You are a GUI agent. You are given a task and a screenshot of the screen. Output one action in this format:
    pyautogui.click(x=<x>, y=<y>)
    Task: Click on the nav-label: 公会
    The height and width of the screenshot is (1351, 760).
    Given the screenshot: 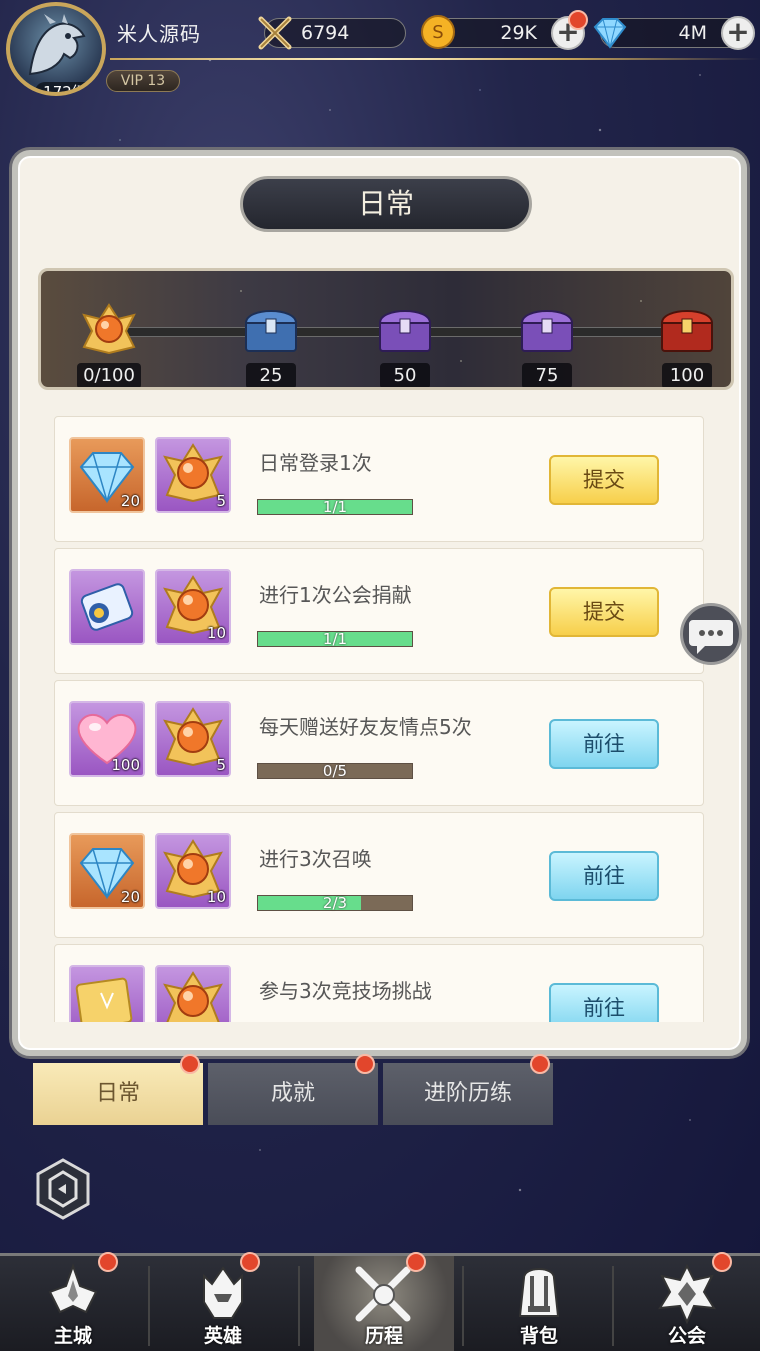 What is the action you would take?
    pyautogui.click(x=686, y=1336)
    